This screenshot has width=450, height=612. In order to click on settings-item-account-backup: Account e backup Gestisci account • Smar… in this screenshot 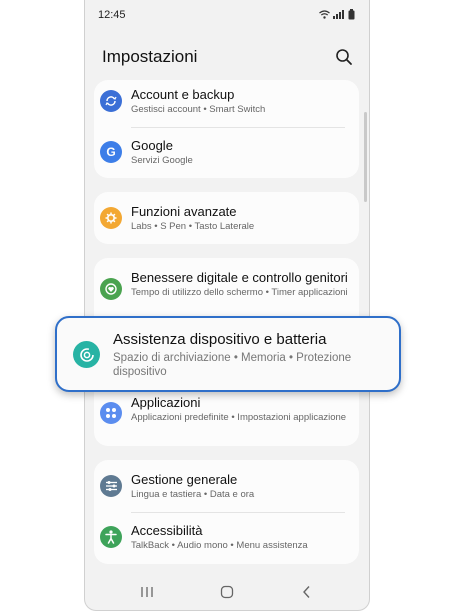, I will do `click(226, 103)`.